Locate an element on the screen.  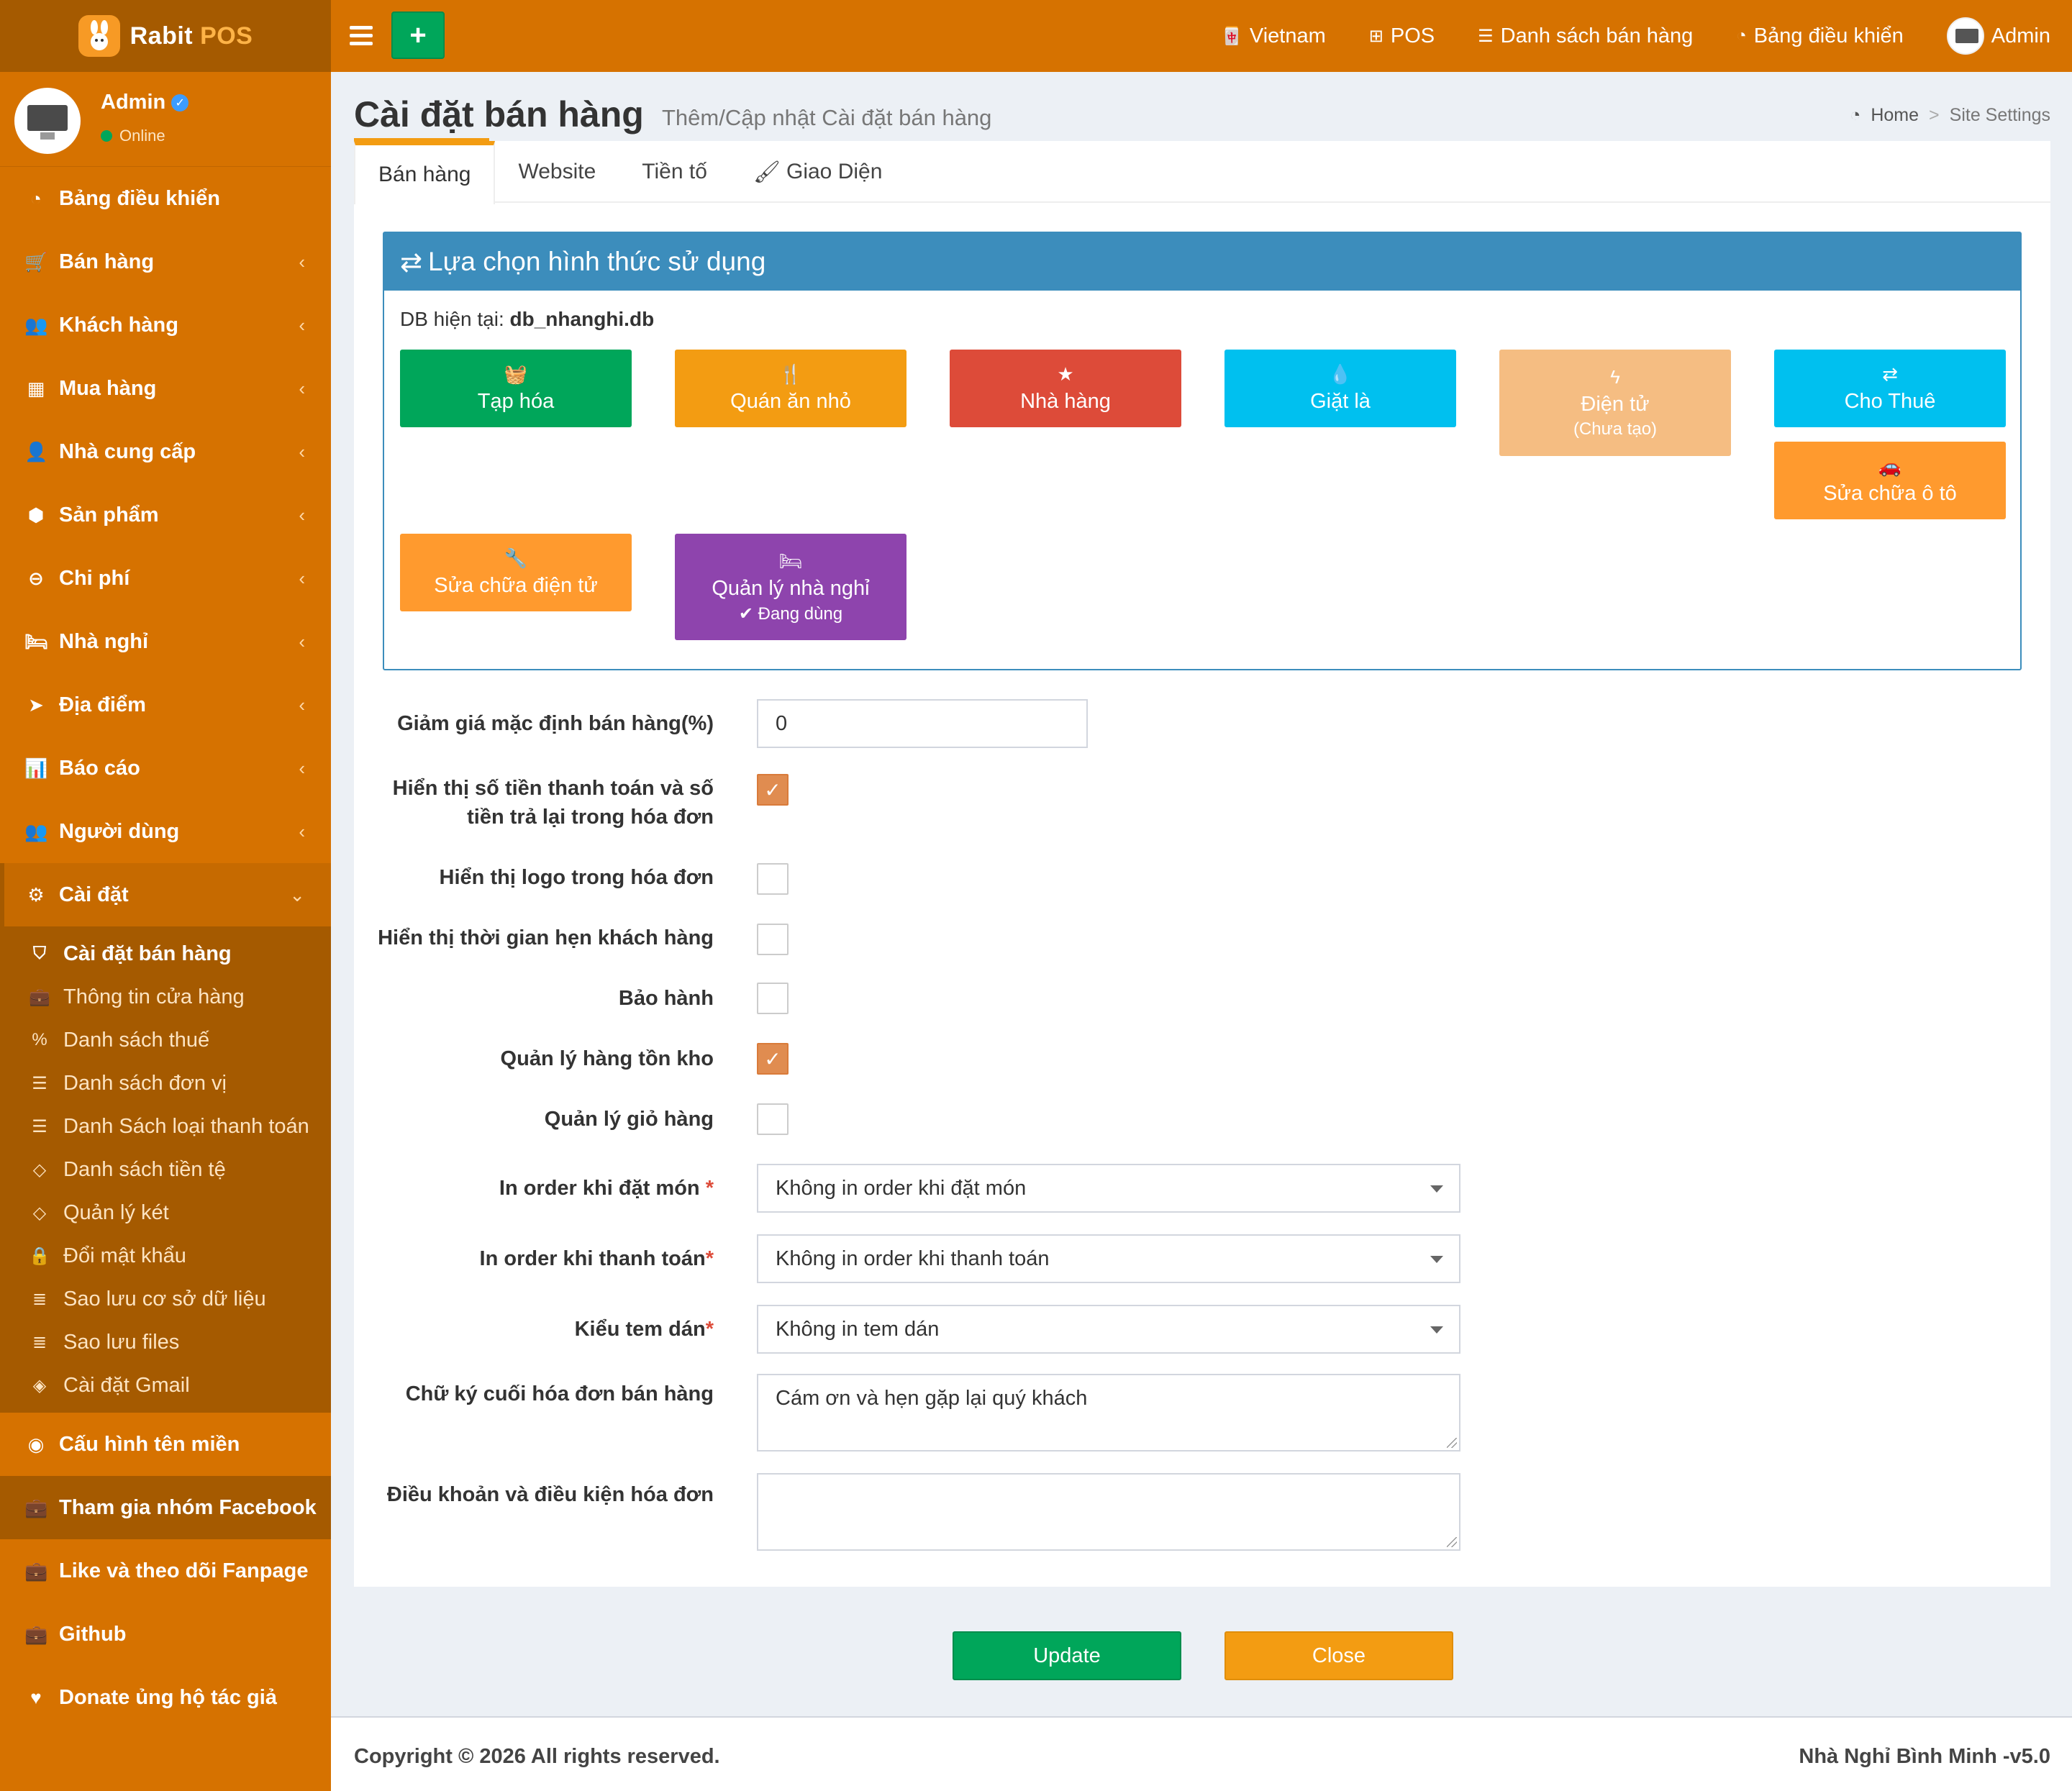
sales-list-link: ☰ Danh sách bán hàng is located at coordinates (1585, 36).